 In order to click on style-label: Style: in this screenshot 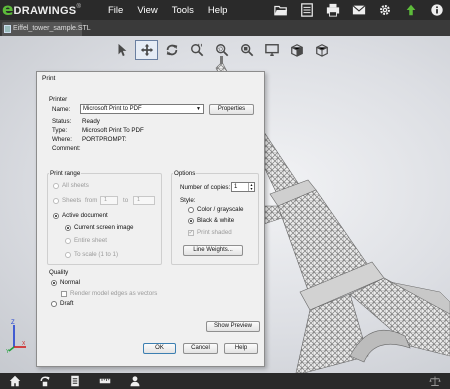, I will do `click(188, 200)`.